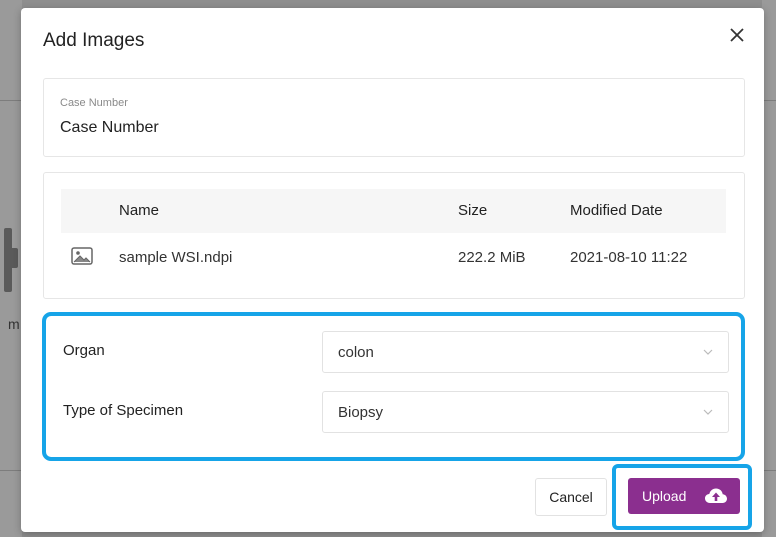 Image resolution: width=776 pixels, height=537 pixels. What do you see at coordinates (393, 211) in the screenshot?
I see `file-table-header: Name Size Modified Date` at bounding box center [393, 211].